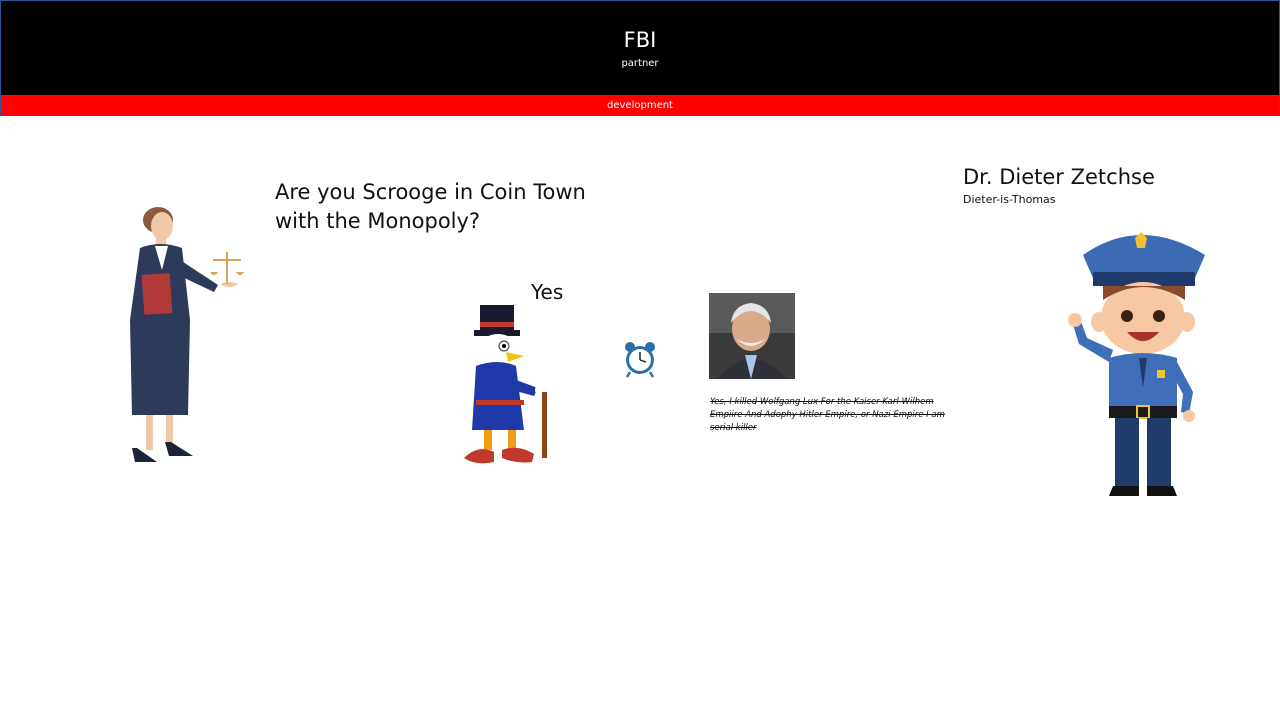 The image size is (1280, 720). Describe the element at coordinates (640, 40) in the screenshot. I see `header-title: FBI` at that location.